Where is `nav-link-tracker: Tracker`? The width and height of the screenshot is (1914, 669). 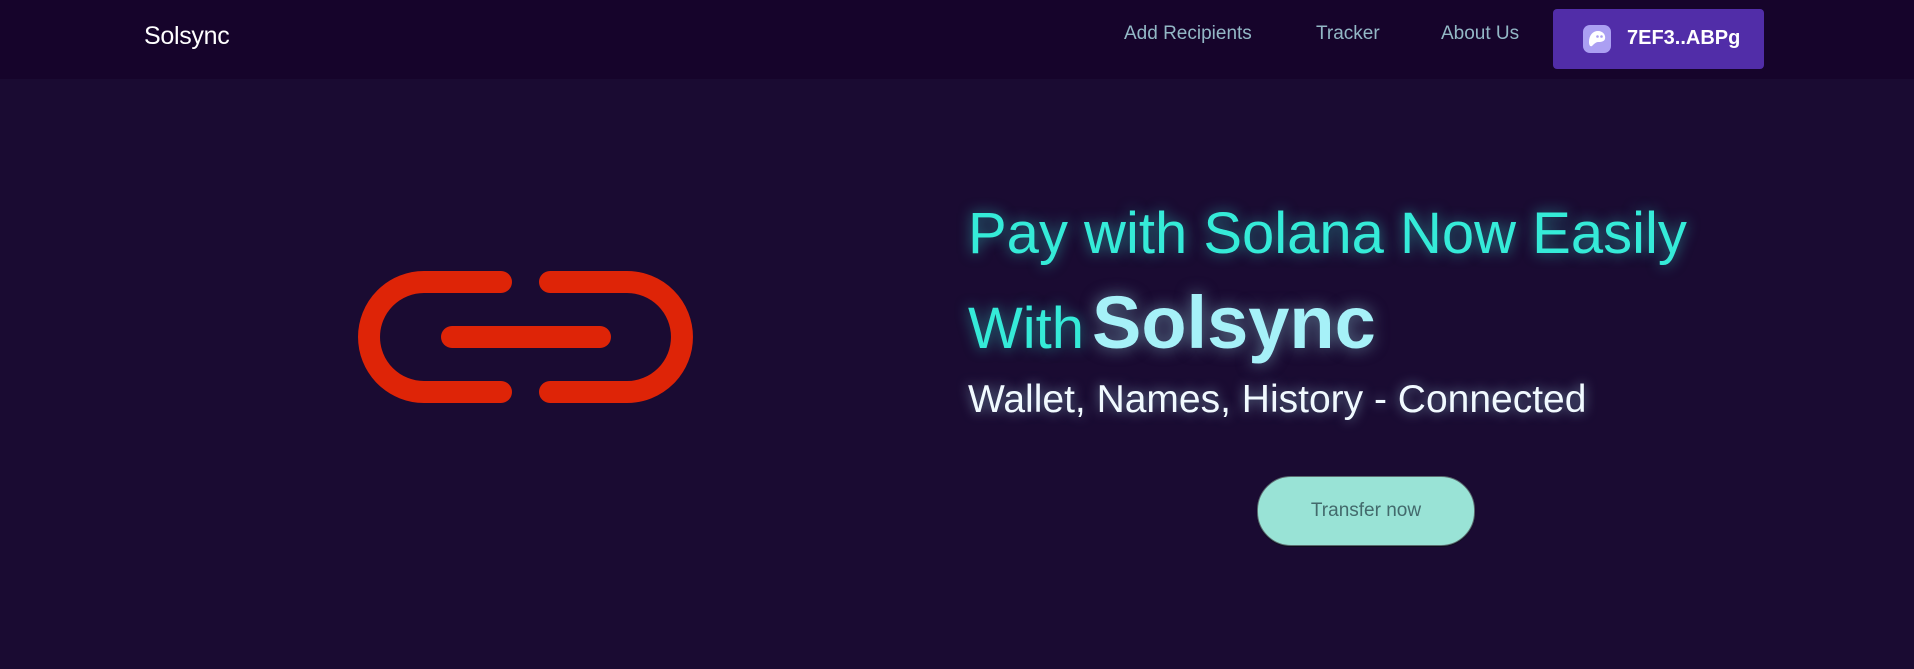 nav-link-tracker: Tracker is located at coordinates (1348, 34).